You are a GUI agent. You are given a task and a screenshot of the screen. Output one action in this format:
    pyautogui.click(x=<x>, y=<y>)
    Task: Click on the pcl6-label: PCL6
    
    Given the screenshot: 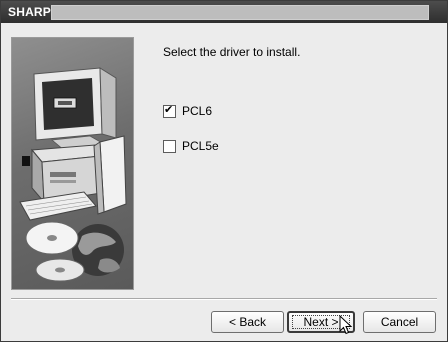 What is the action you would take?
    pyautogui.click(x=197, y=111)
    